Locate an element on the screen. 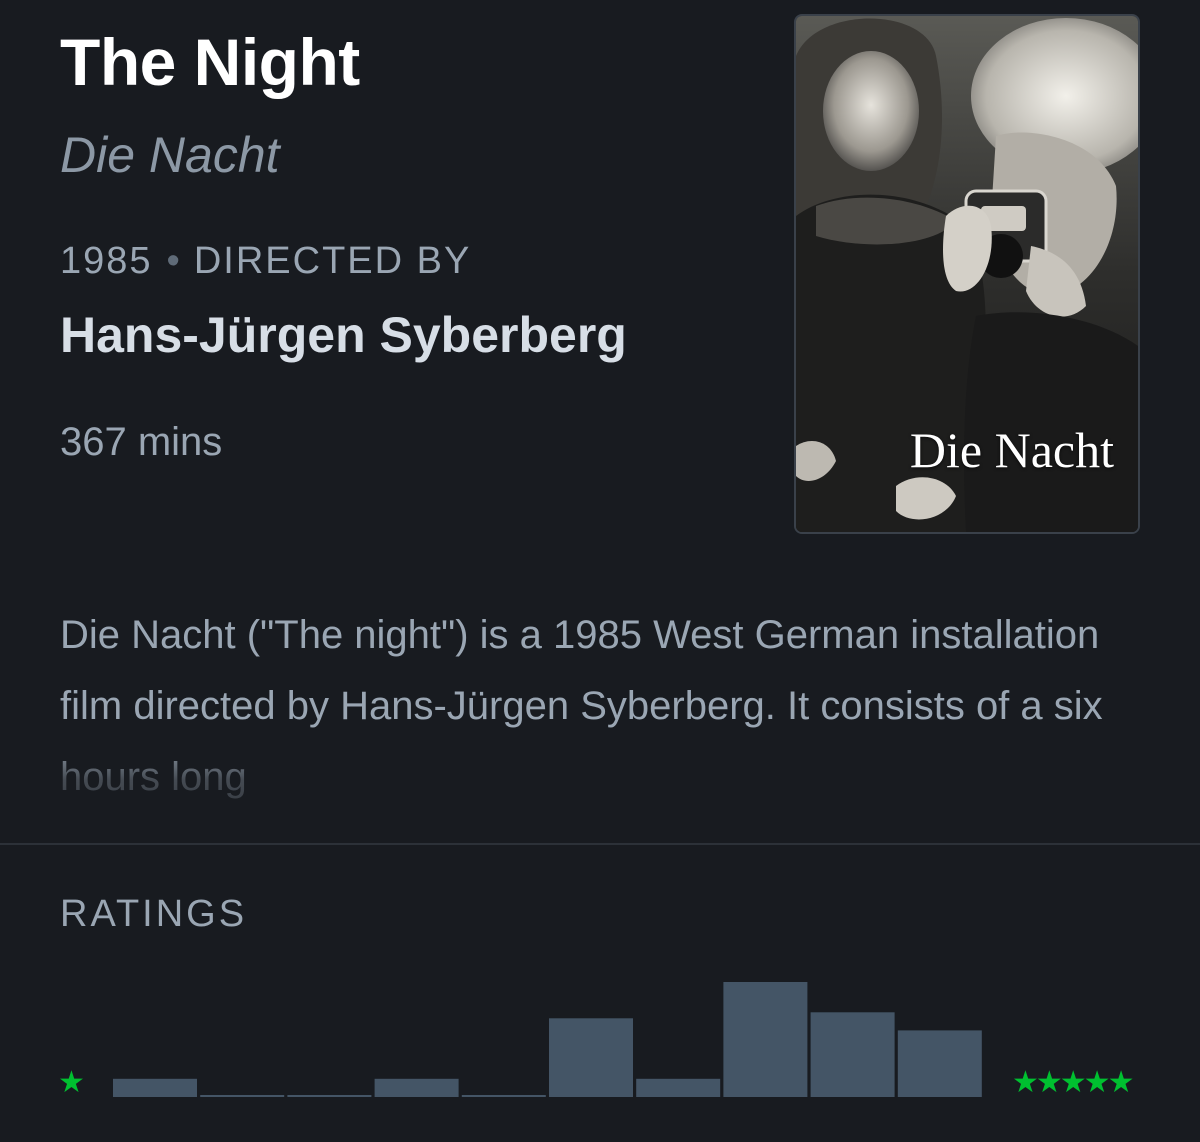 This screenshot has width=1200, height=1142. five-stars-icon: ★★★★★ is located at coordinates (1073, 1082).